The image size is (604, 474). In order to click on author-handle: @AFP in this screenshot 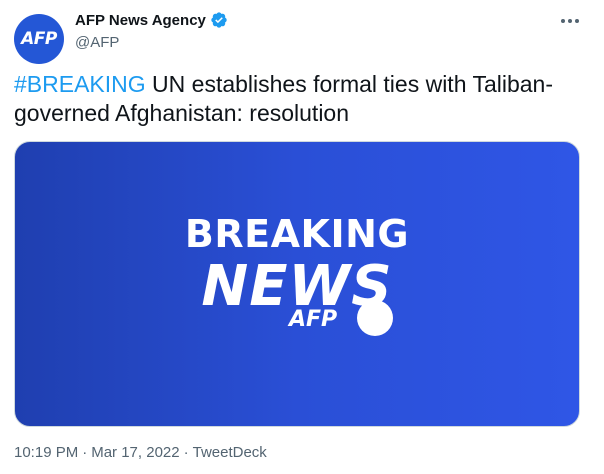, I will do `click(97, 42)`.